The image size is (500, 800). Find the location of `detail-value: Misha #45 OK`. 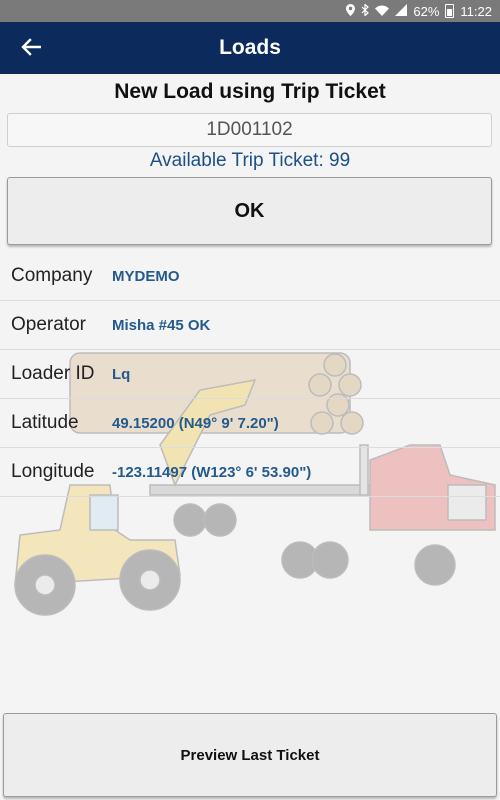

detail-value: Misha #45 OK is located at coordinates (161, 325).